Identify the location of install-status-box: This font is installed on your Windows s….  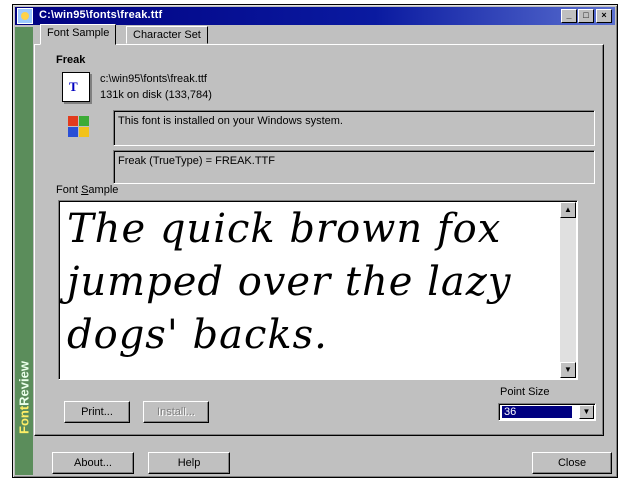
(354, 128).